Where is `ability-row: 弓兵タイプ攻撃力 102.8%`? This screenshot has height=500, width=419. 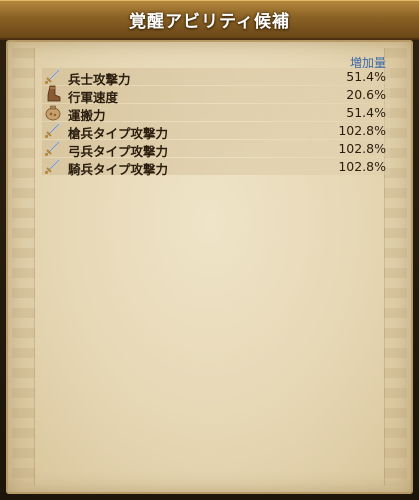 ability-row: 弓兵タイプ攻撃力 102.8% is located at coordinates (216, 149).